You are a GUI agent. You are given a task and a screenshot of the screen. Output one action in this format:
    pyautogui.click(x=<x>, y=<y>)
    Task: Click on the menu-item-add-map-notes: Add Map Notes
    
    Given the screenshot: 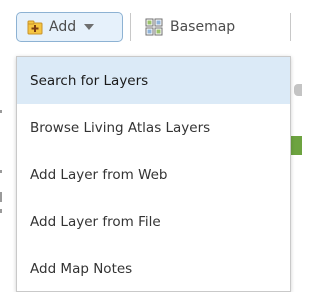 What is the action you would take?
    pyautogui.click(x=153, y=268)
    